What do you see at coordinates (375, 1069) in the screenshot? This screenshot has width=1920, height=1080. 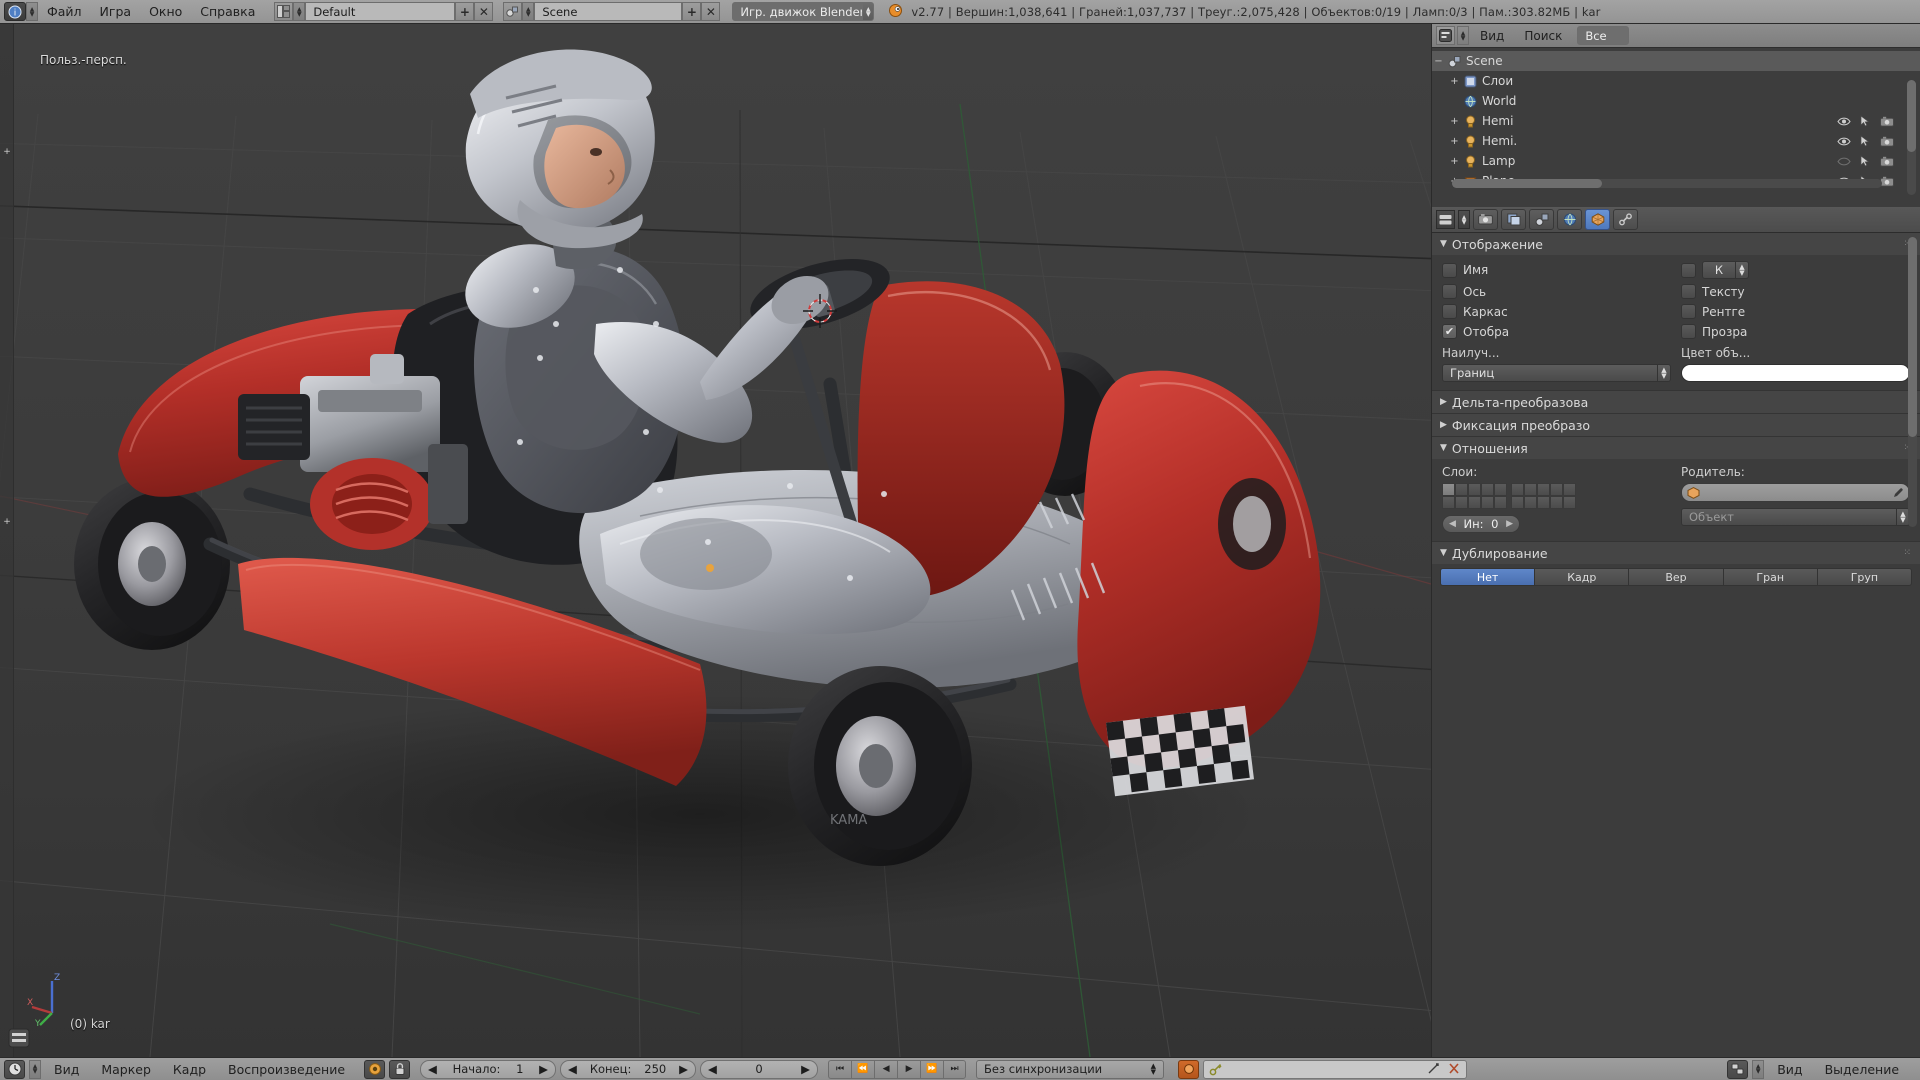 I see `auto-keyframe-button` at bounding box center [375, 1069].